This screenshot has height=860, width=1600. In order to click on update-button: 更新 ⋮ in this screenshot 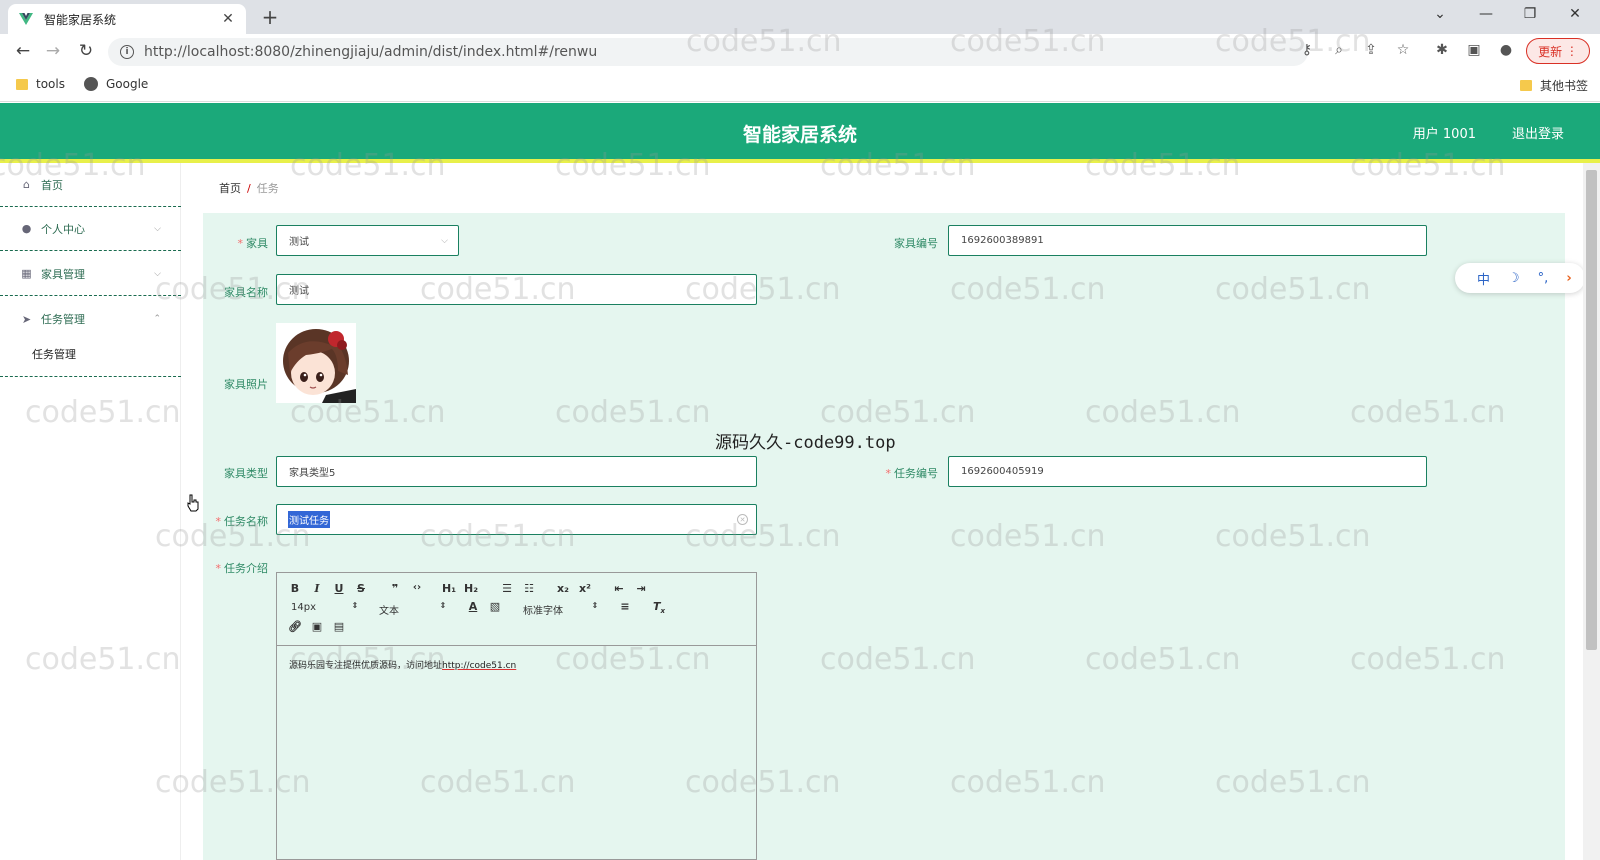, I will do `click(1558, 51)`.